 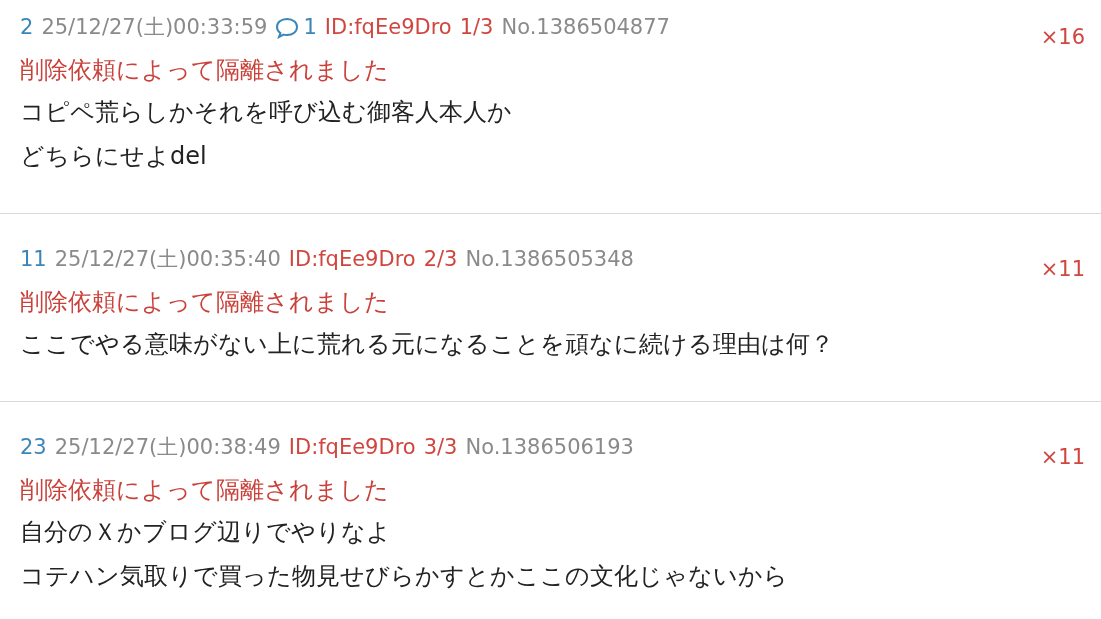 I want to click on post-no: No.1386506193, so click(x=549, y=448).